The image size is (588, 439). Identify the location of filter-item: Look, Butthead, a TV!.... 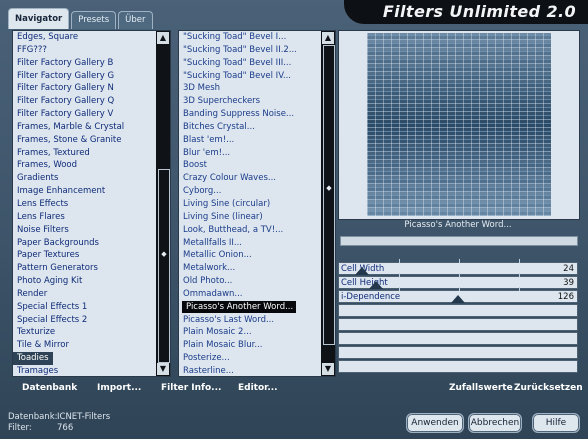
(249, 230).